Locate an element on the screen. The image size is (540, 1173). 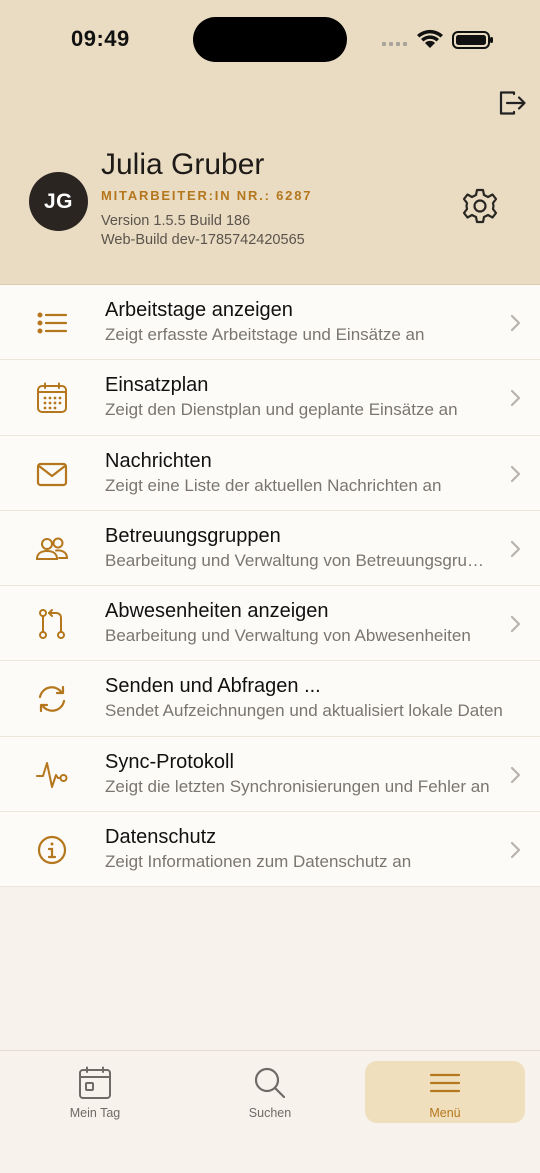
cellular-signal-icon is located at coordinates (394, 44).